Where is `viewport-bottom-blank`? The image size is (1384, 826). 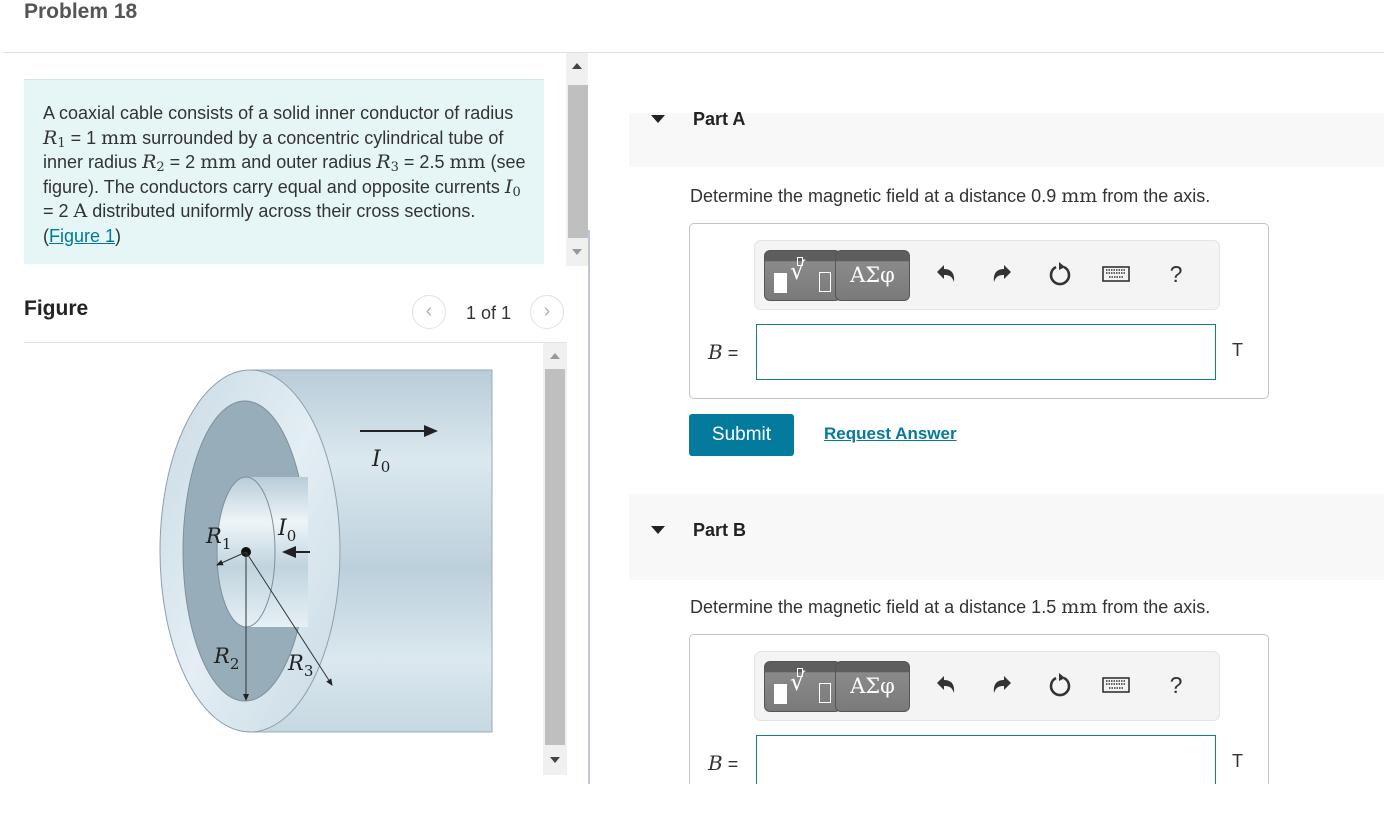
viewport-bottom-blank is located at coordinates (692, 805).